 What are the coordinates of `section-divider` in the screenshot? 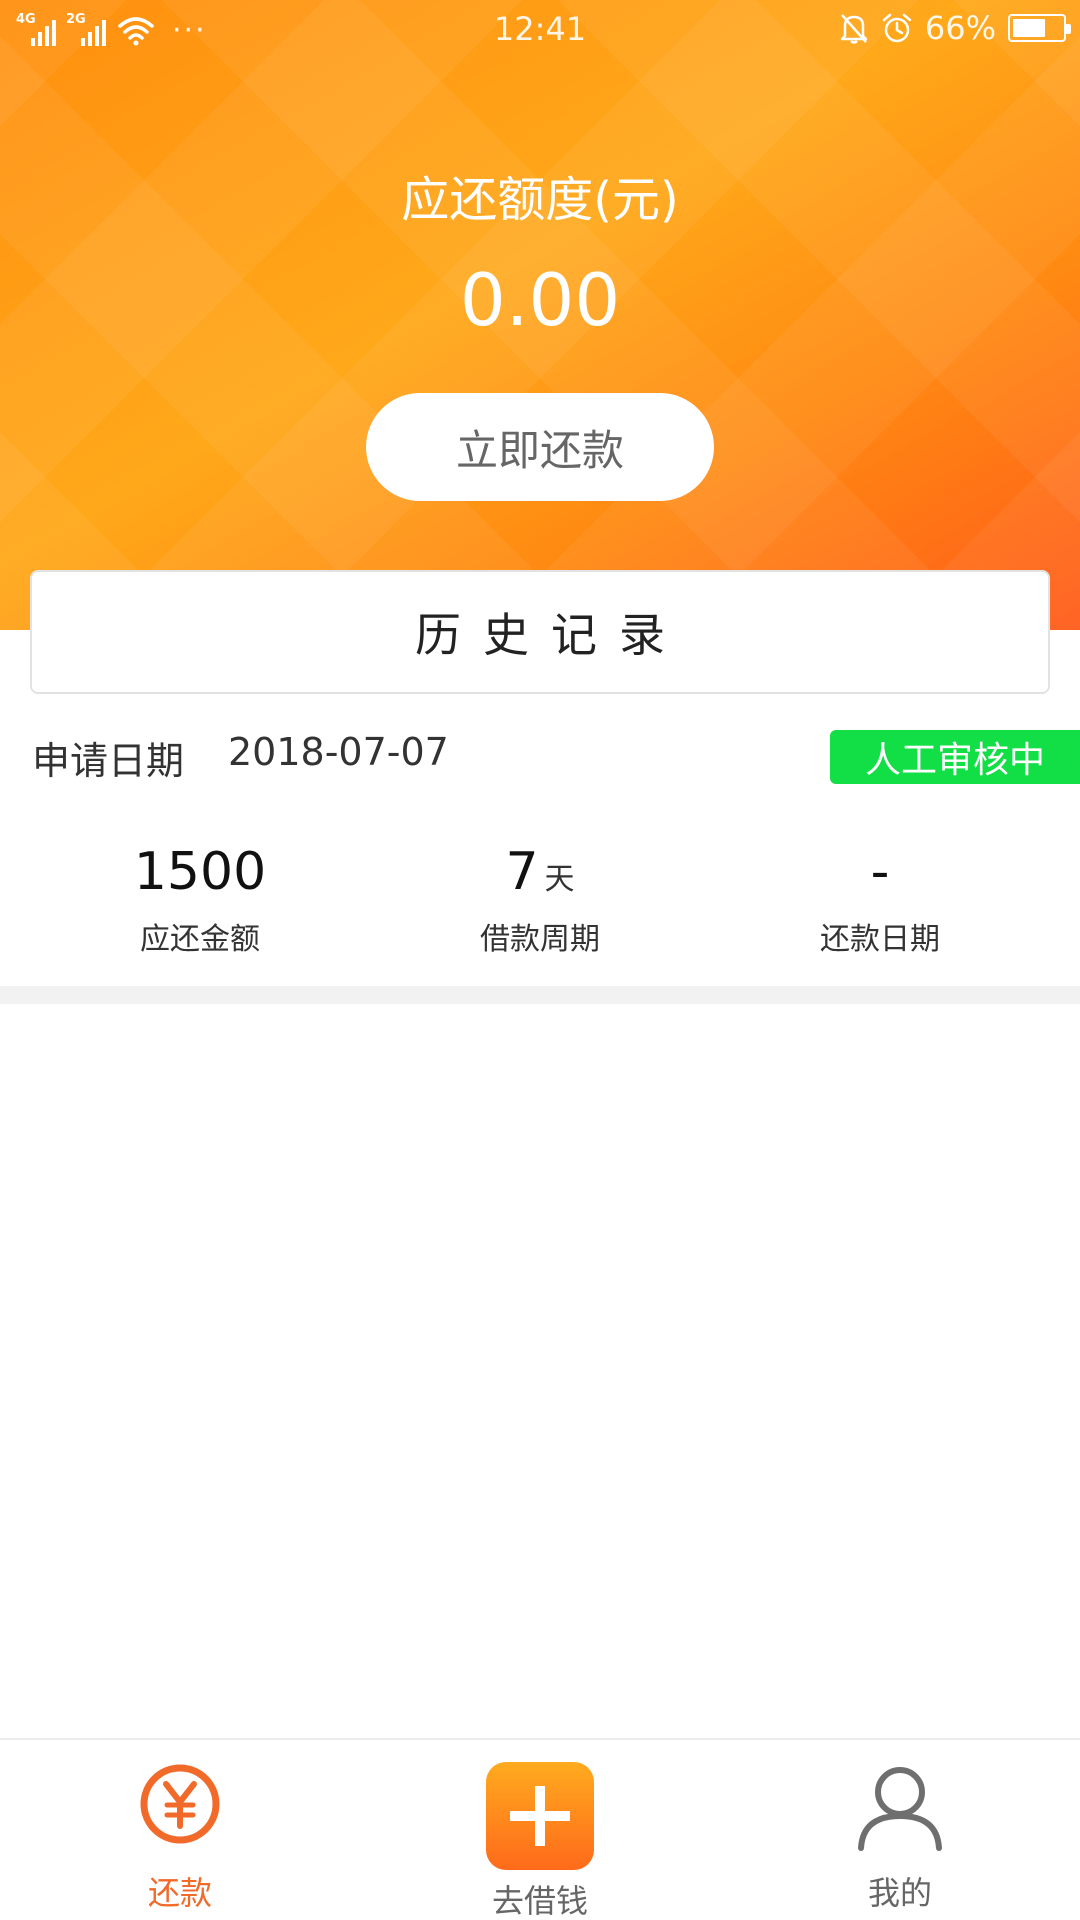 It's located at (540, 995).